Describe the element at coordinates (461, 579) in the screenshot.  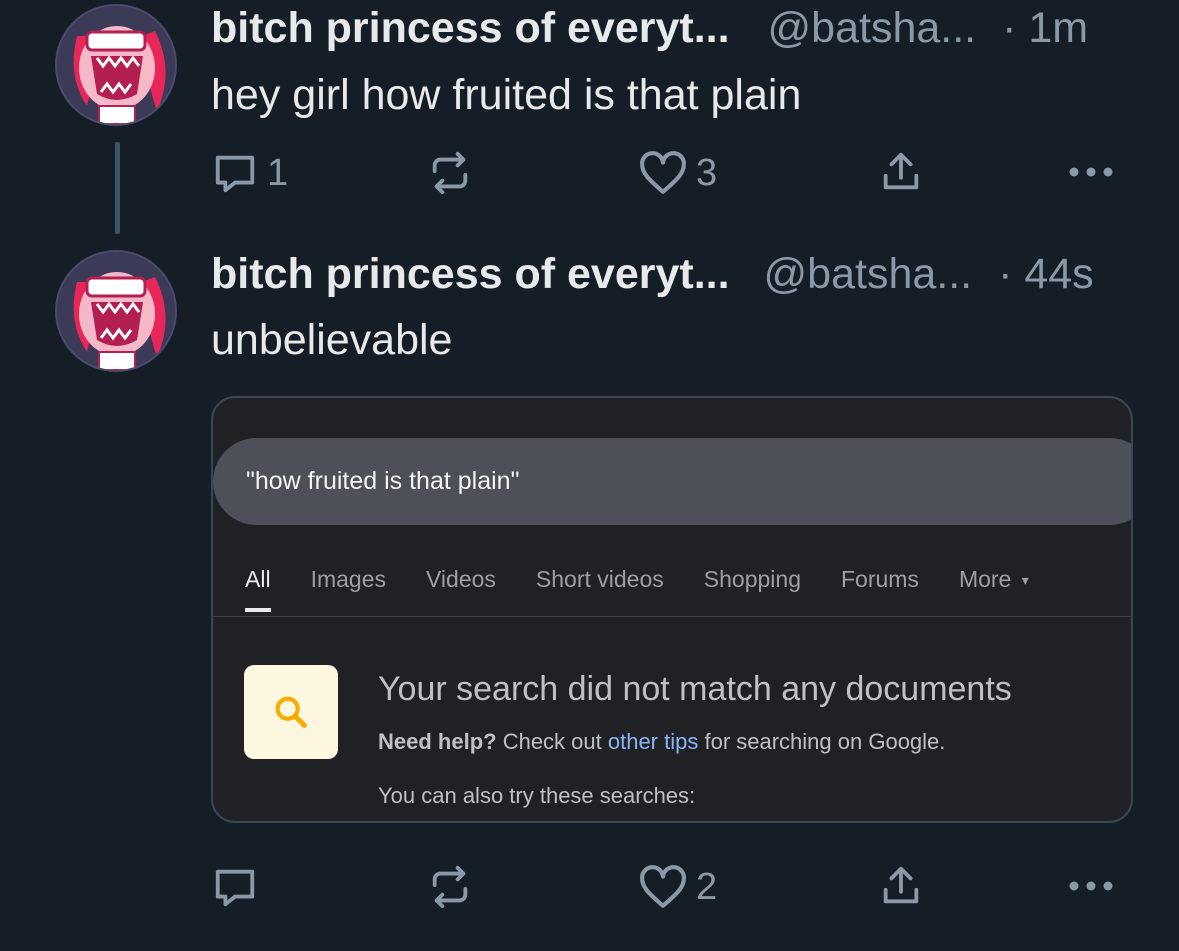
I see `tab-videos: Videos` at that location.